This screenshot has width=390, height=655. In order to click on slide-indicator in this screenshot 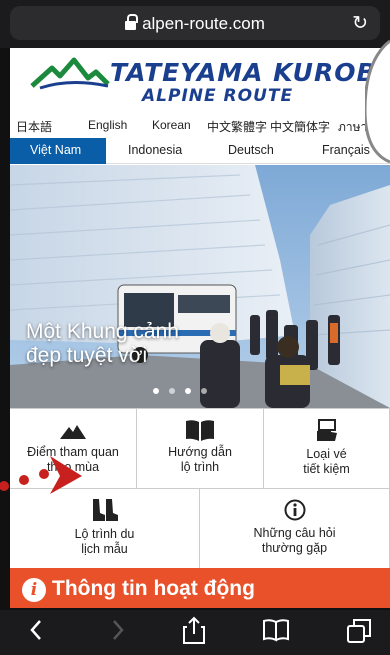, I will do `click(185, 390)`.